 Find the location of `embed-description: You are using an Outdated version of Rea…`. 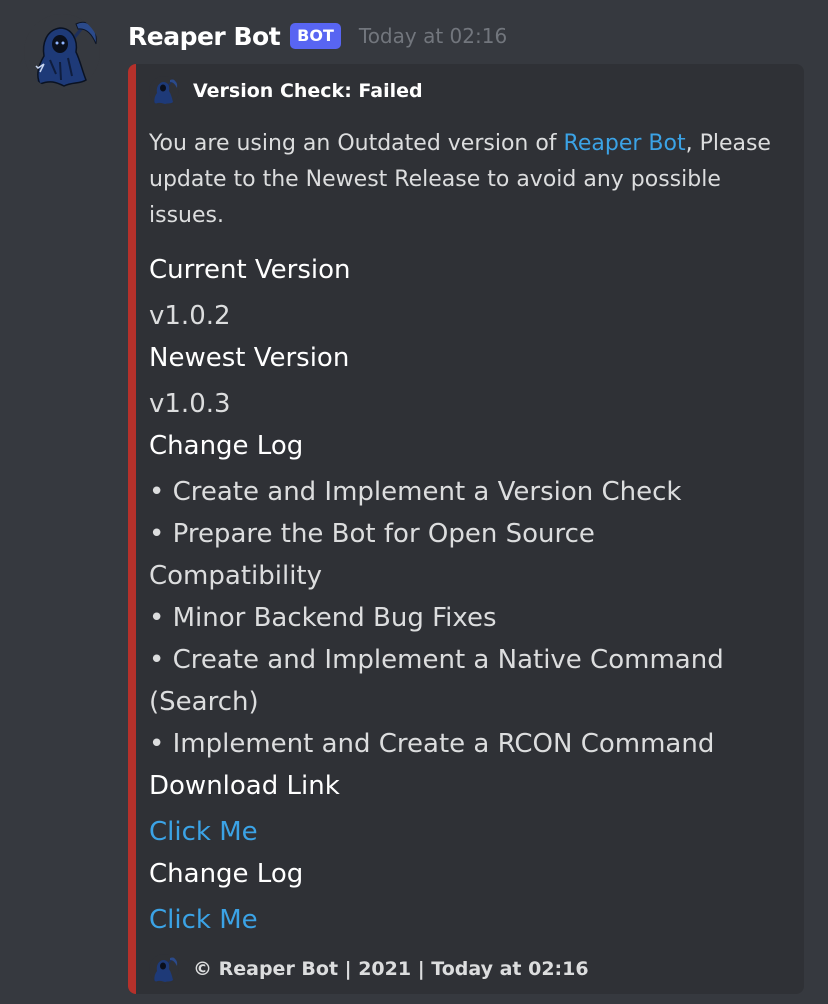

embed-description: You are using an Outdated version of Rea… is located at coordinates (469, 180).